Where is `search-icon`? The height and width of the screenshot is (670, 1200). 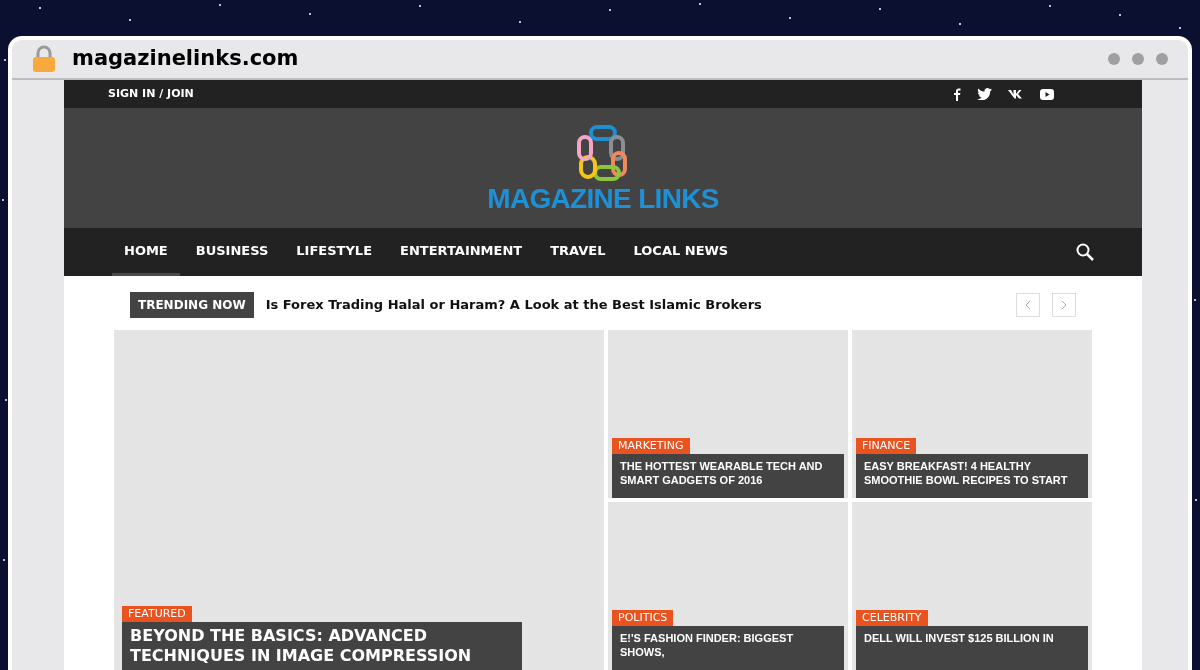 search-icon is located at coordinates (1085, 252).